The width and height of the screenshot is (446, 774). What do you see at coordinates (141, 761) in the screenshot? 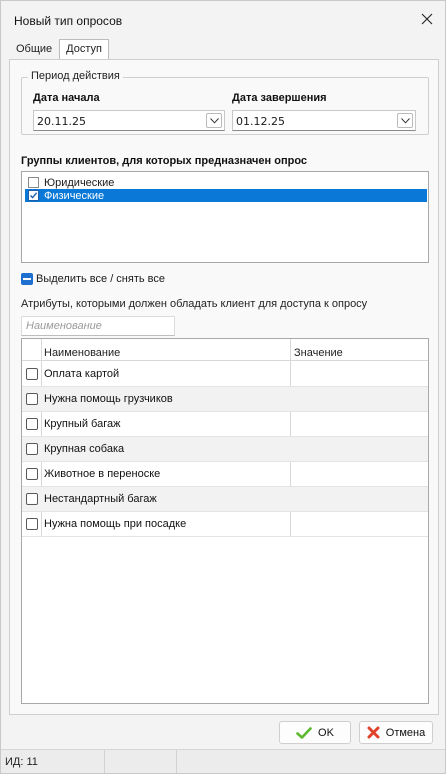
I see `status-cell-empty` at bounding box center [141, 761].